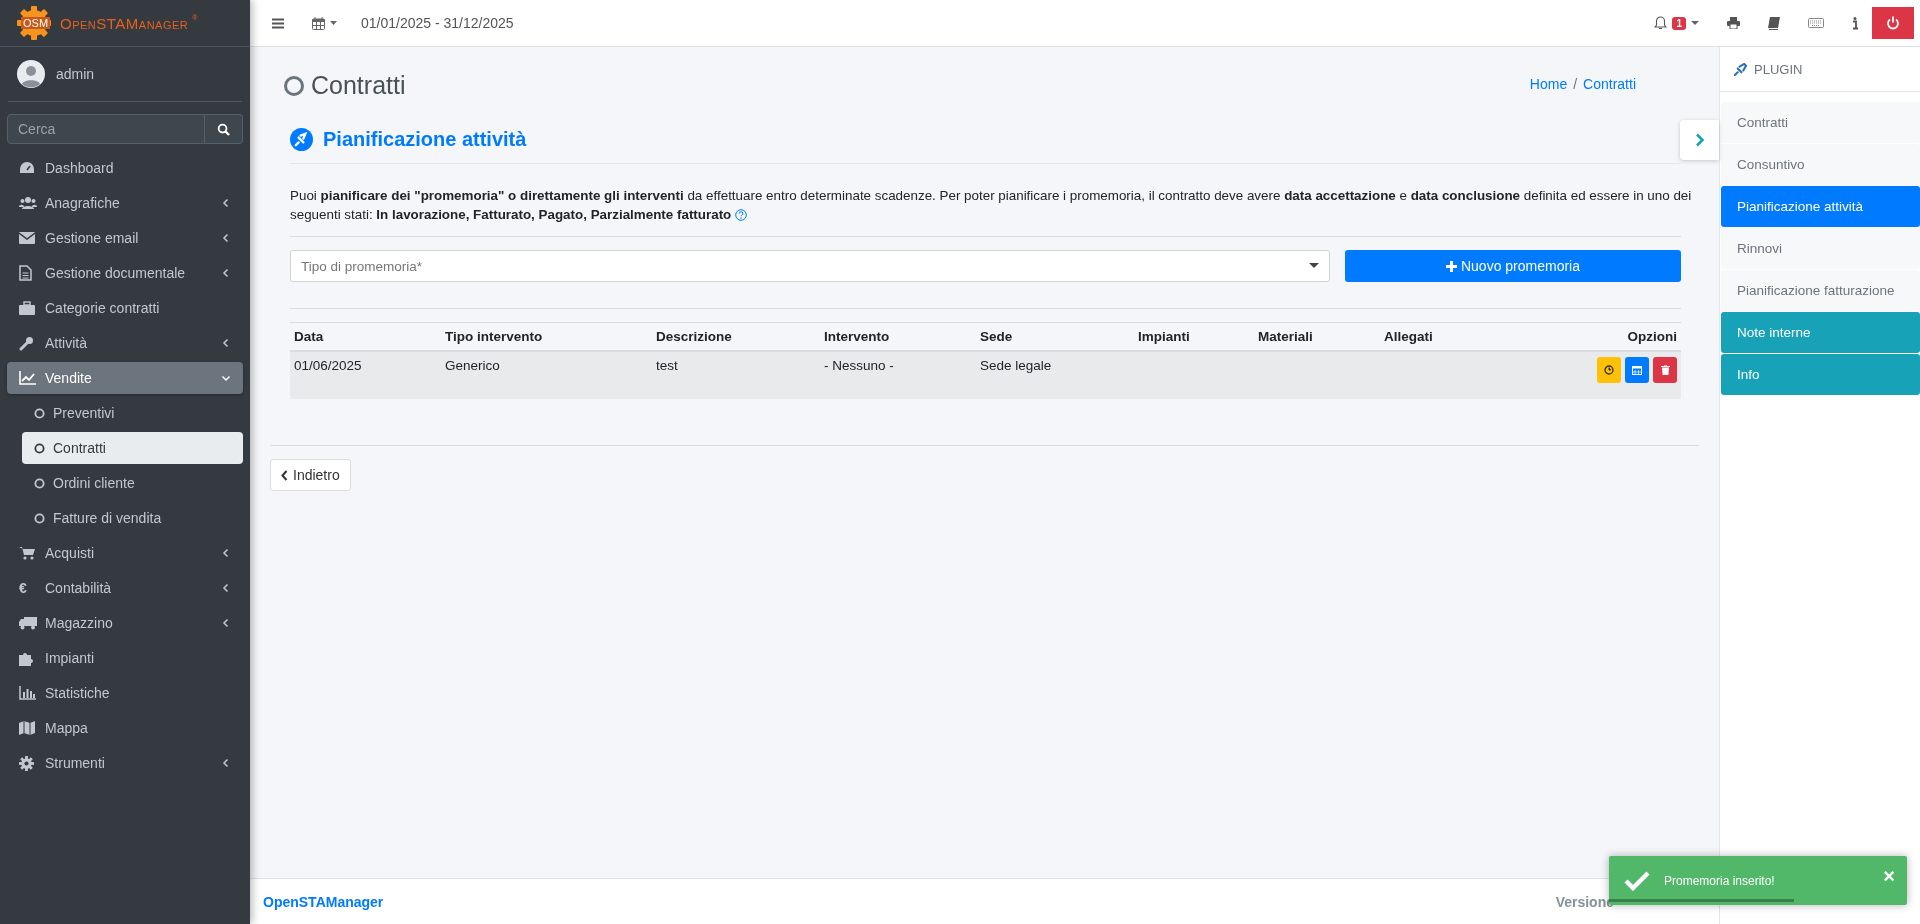  Describe the element at coordinates (1679, 23) in the screenshot. I see `notification-count: 1` at that location.